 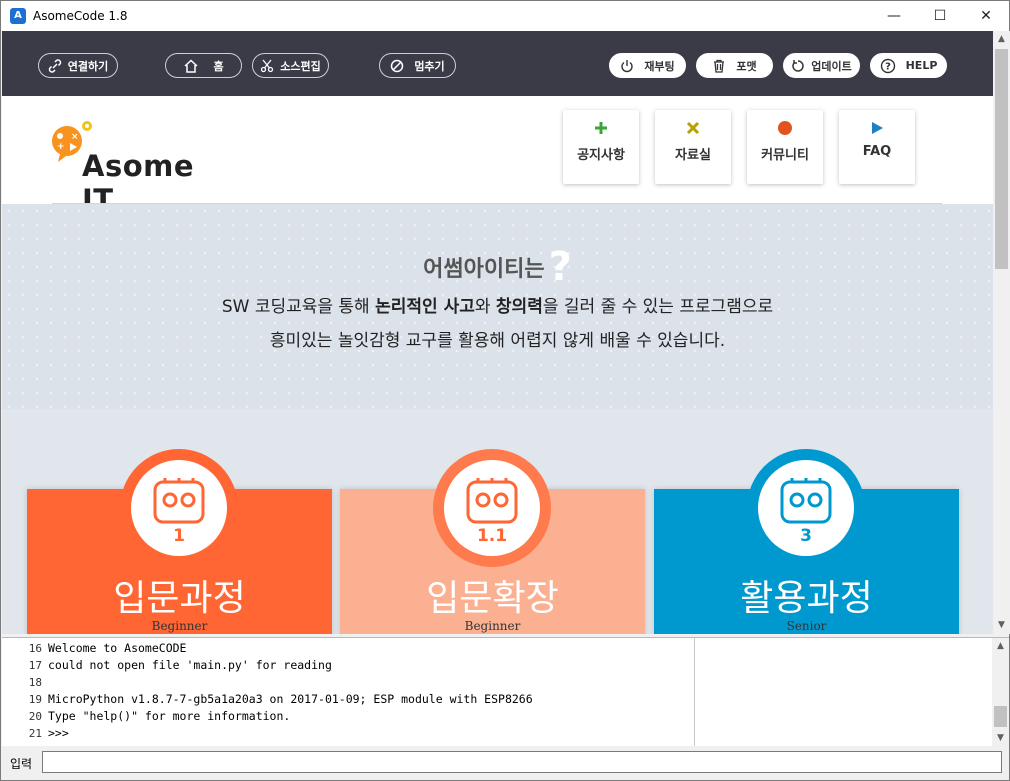 What do you see at coordinates (35, 716) in the screenshot?
I see `line-number: 20` at bounding box center [35, 716].